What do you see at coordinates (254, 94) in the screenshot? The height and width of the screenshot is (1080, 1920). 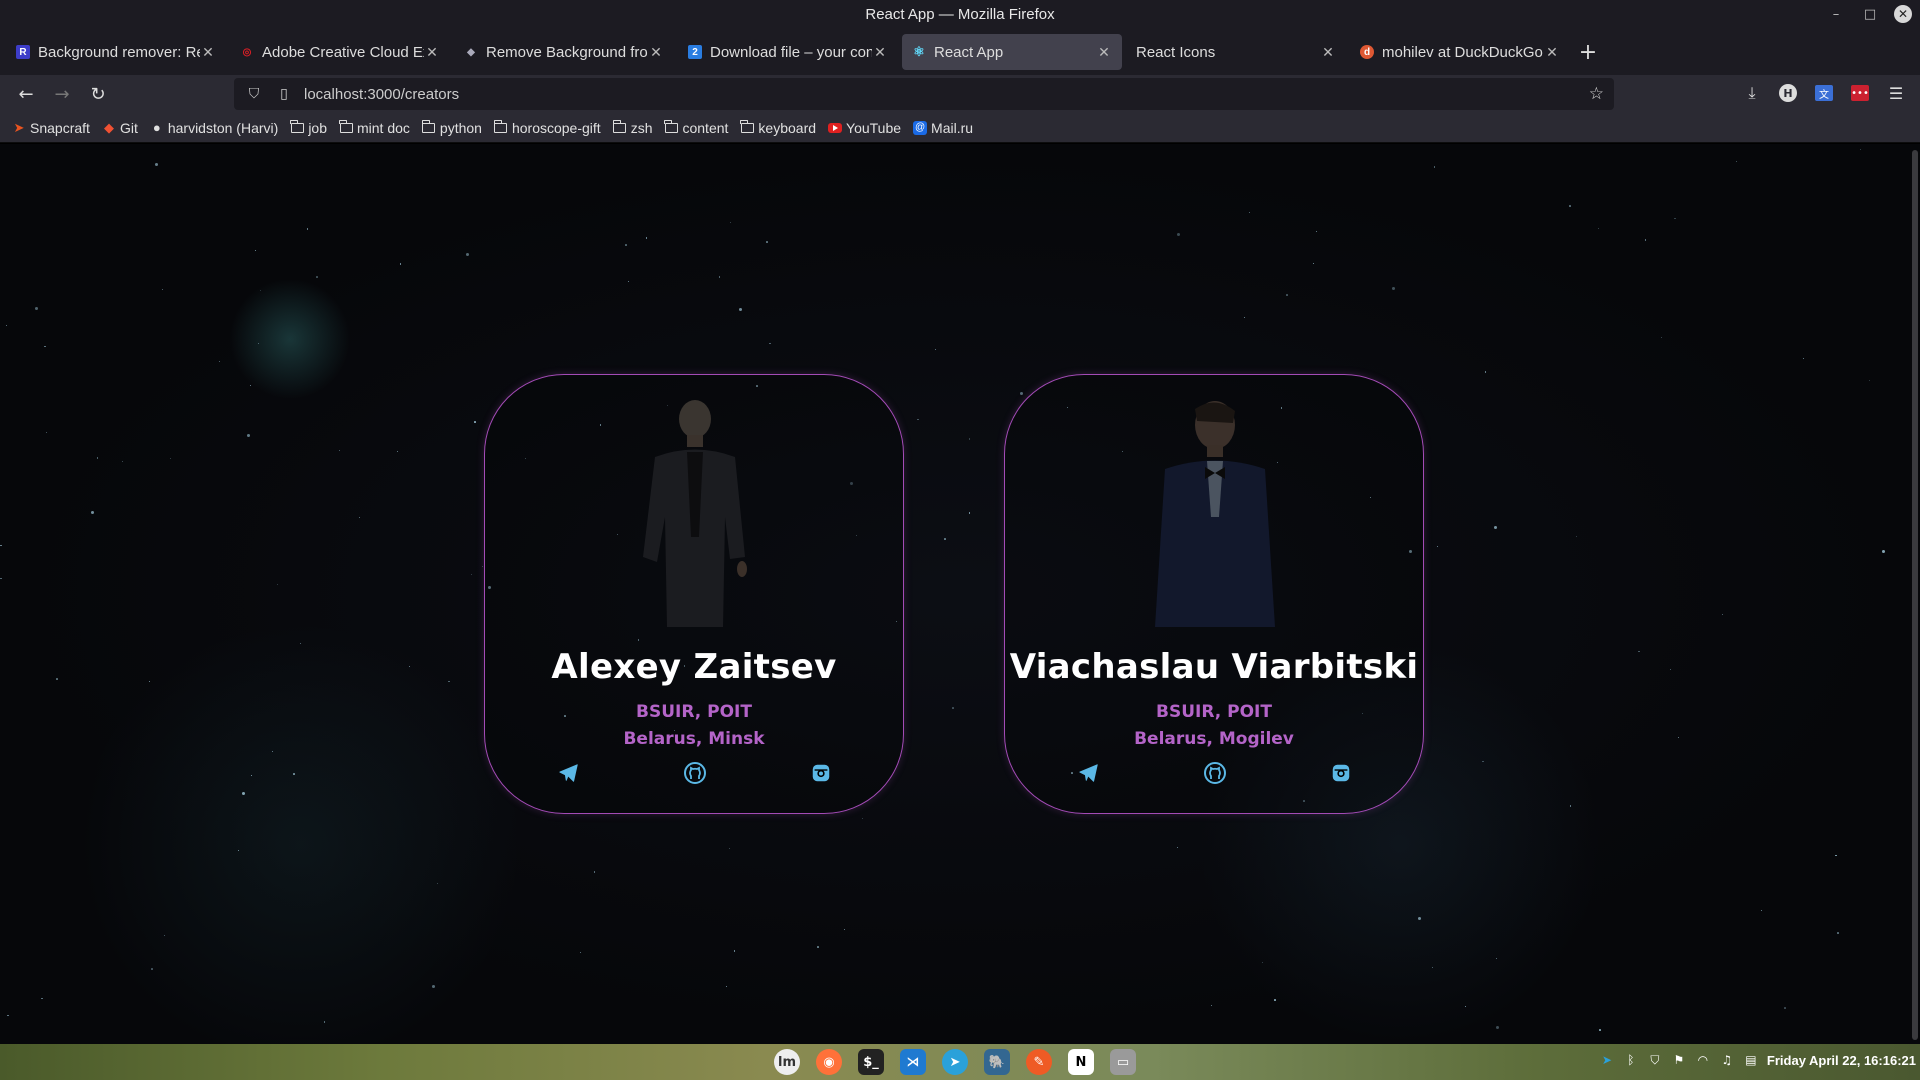 I see `shield-icon: ⛉` at bounding box center [254, 94].